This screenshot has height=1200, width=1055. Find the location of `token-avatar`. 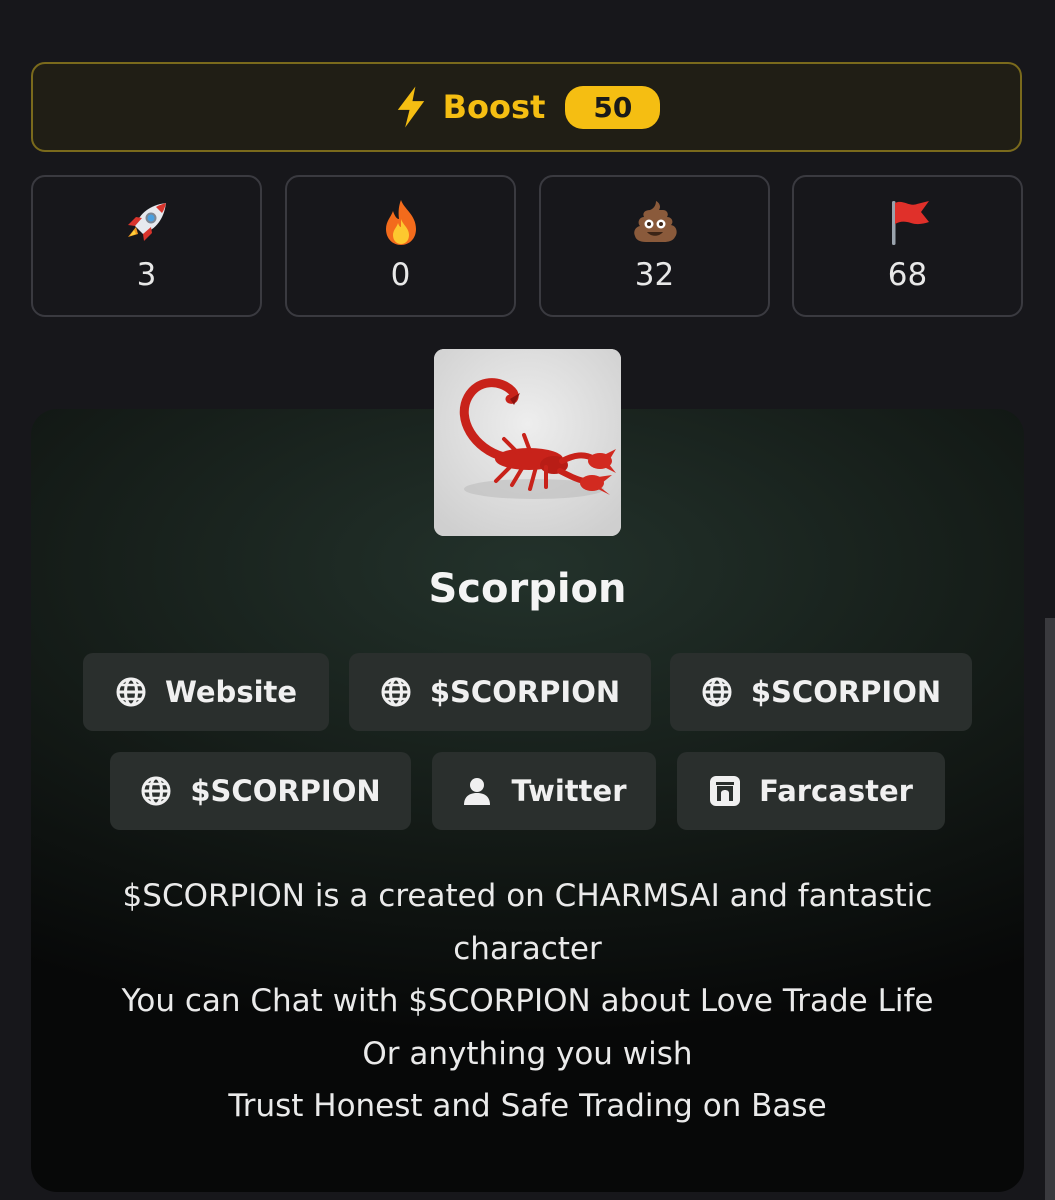

token-avatar is located at coordinates (527, 442).